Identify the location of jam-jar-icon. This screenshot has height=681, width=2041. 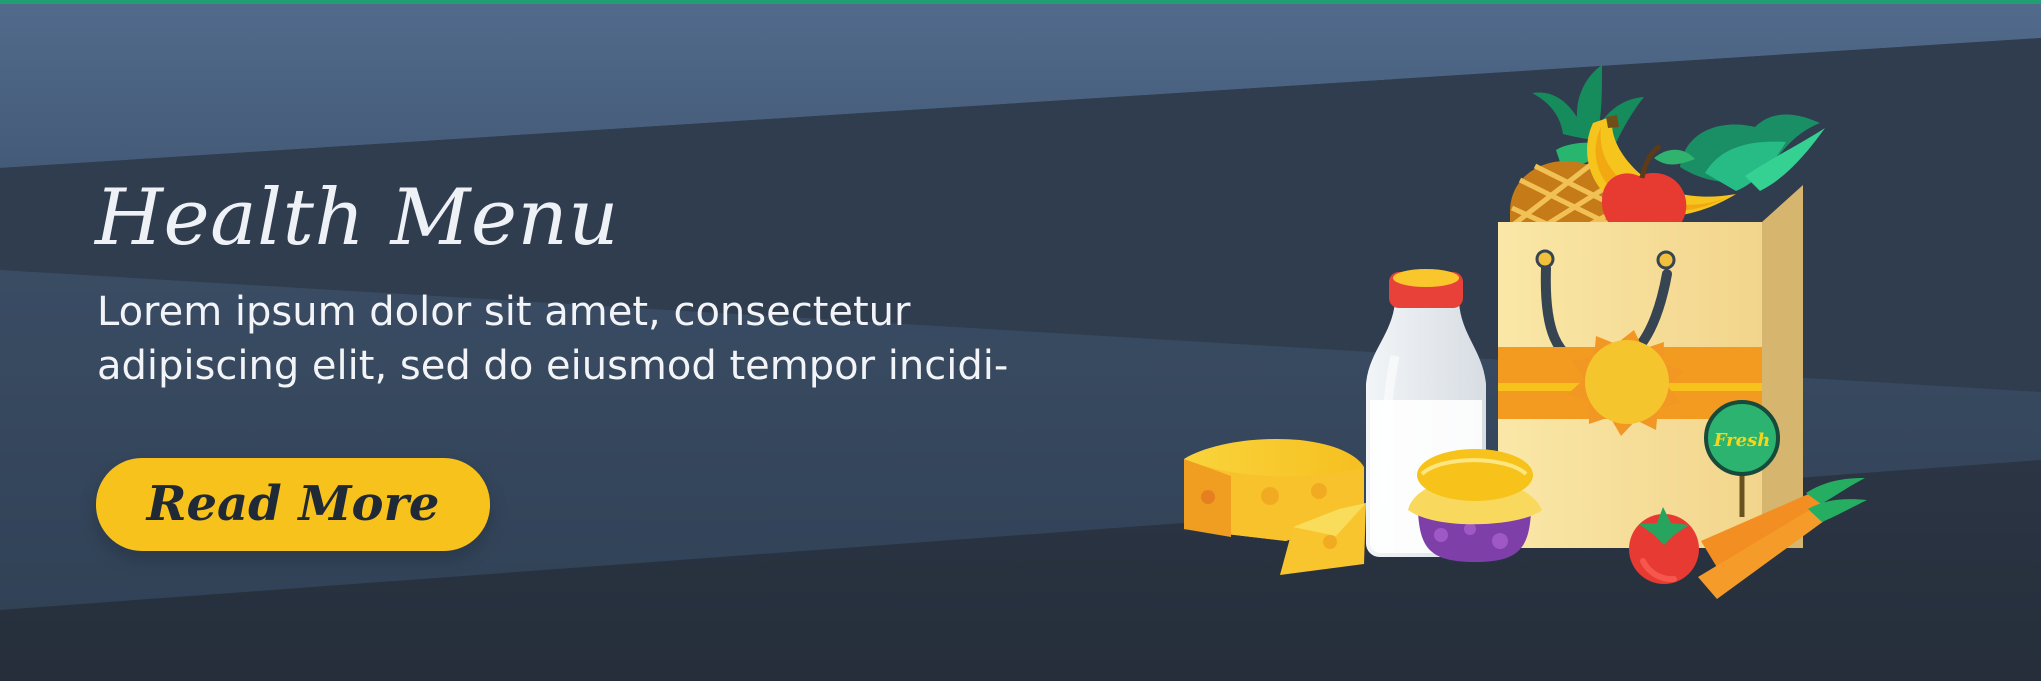
(1475, 505).